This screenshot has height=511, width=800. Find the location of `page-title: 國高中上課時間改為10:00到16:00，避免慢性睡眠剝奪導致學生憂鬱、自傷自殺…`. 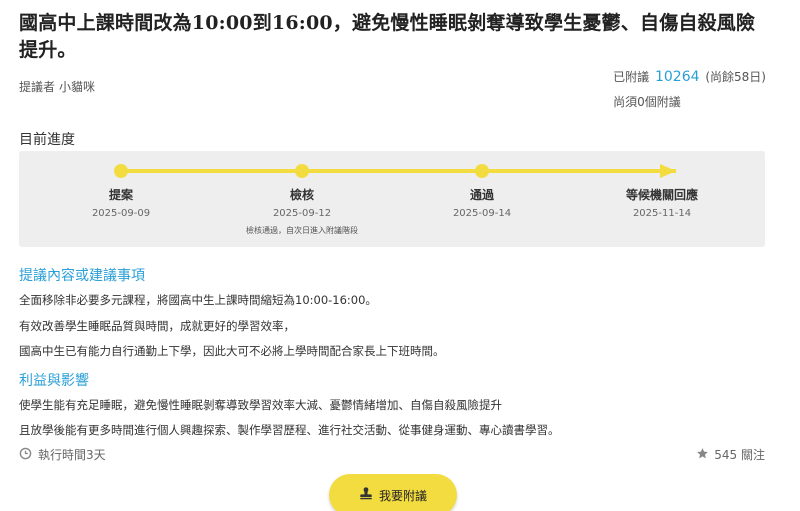

page-title: 國高中上課時間改為10:00到16:00，避免慢性睡眠剝奪導致學生憂鬱、自傷自殺… is located at coordinates (387, 36).